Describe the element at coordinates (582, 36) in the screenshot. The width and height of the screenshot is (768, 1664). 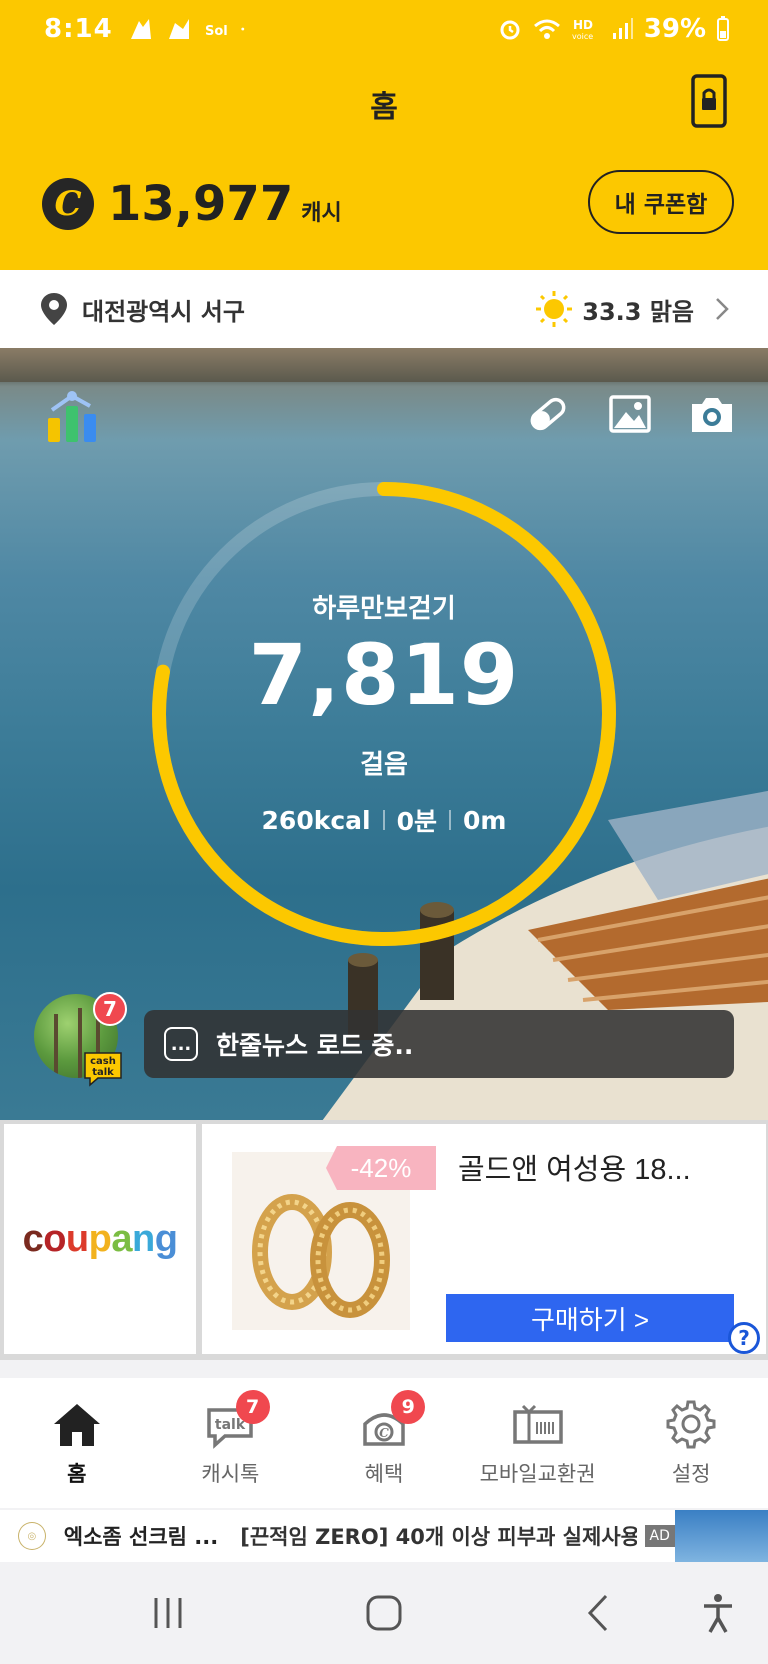
I see `svg-text: voice` at that location.